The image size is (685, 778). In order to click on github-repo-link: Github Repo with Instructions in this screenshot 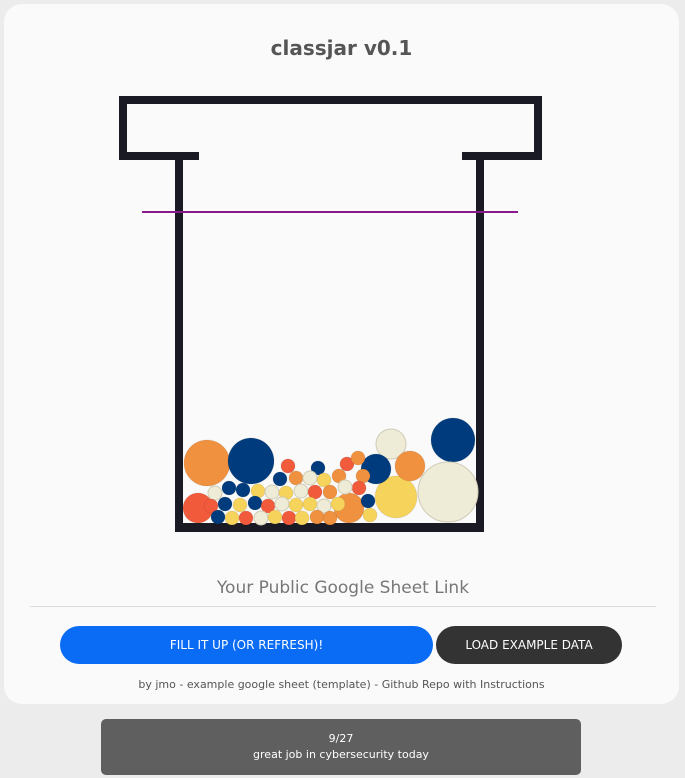, I will do `click(463, 684)`.